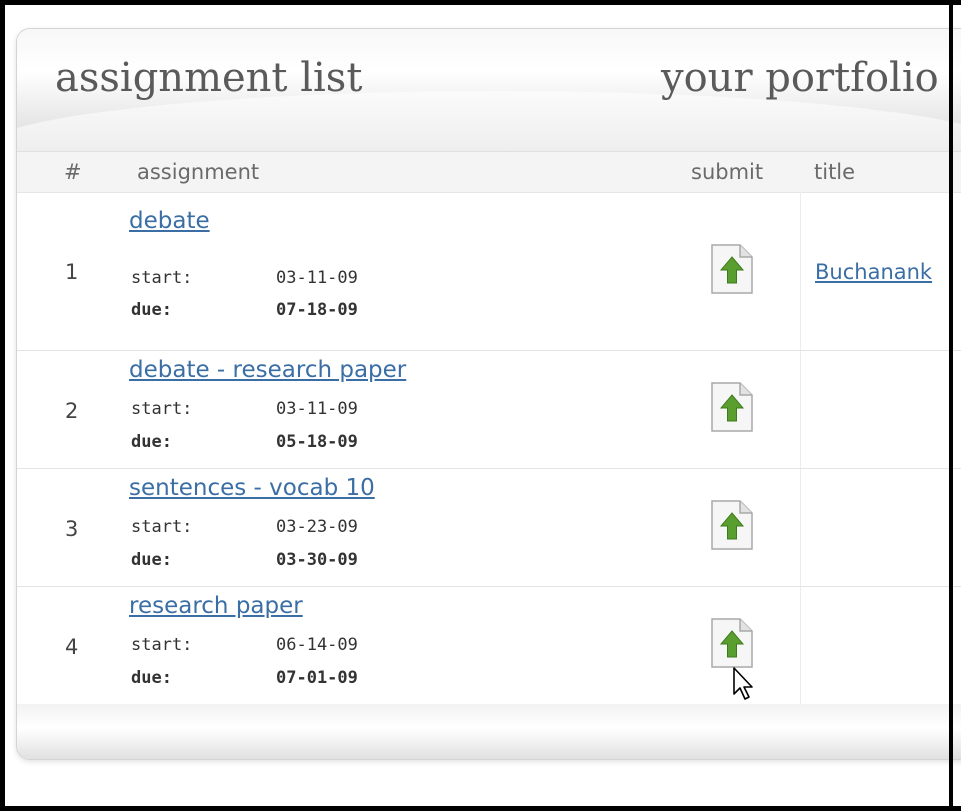 This screenshot has height=811, width=961. I want to click on assignment-link: research paper, so click(216, 606).